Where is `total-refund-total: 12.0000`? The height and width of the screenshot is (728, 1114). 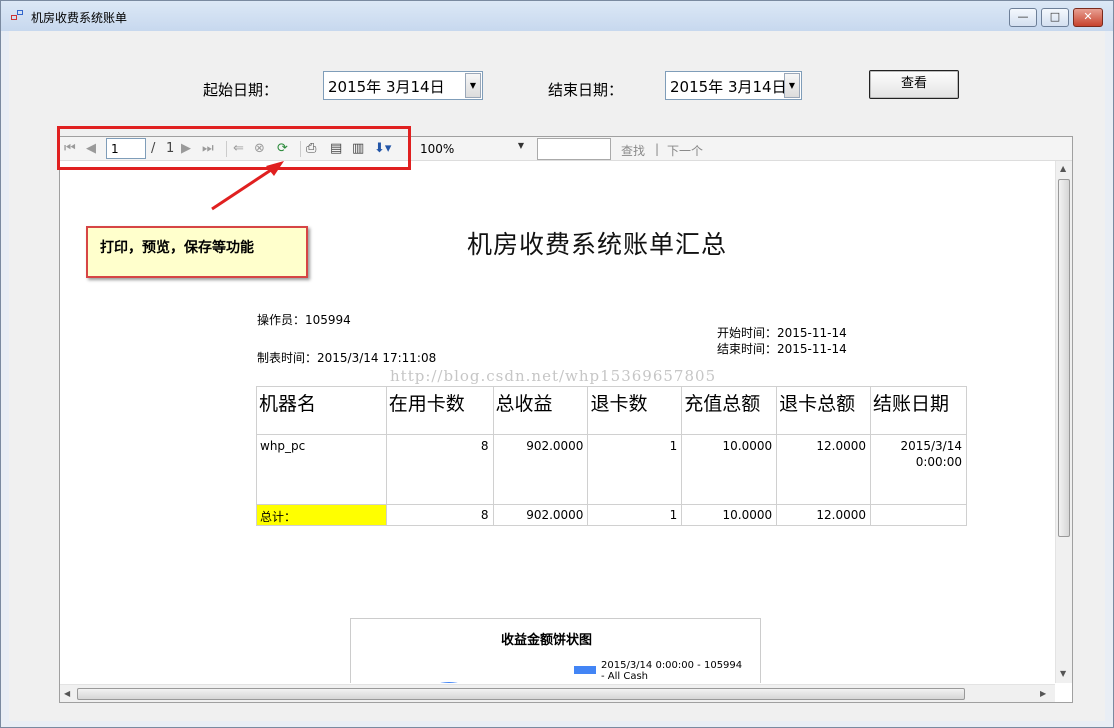 total-refund-total: 12.0000 is located at coordinates (824, 515).